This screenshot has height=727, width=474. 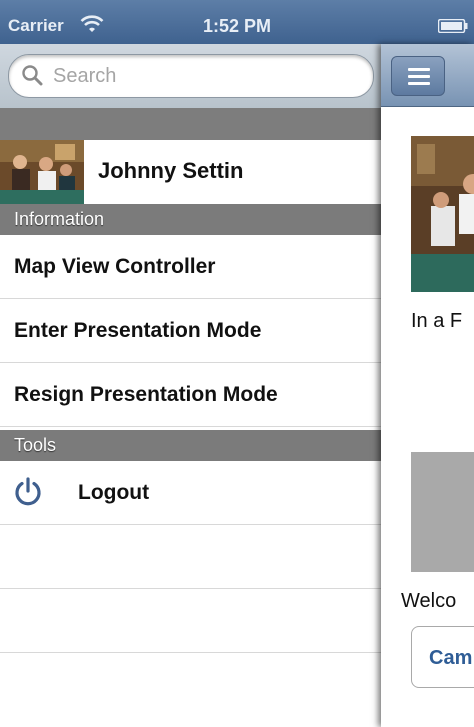 I want to click on camera-button: Cam, so click(x=442, y=657).